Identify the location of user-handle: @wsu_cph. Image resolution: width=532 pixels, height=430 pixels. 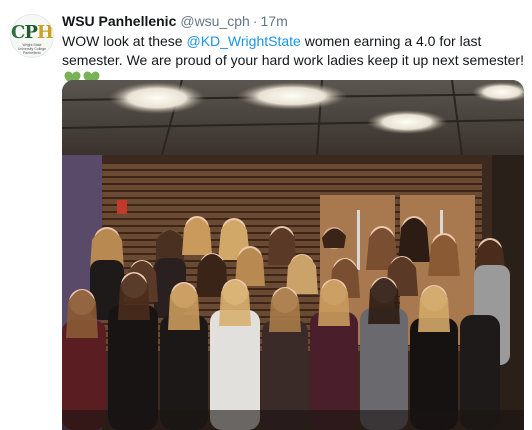
(214, 21).